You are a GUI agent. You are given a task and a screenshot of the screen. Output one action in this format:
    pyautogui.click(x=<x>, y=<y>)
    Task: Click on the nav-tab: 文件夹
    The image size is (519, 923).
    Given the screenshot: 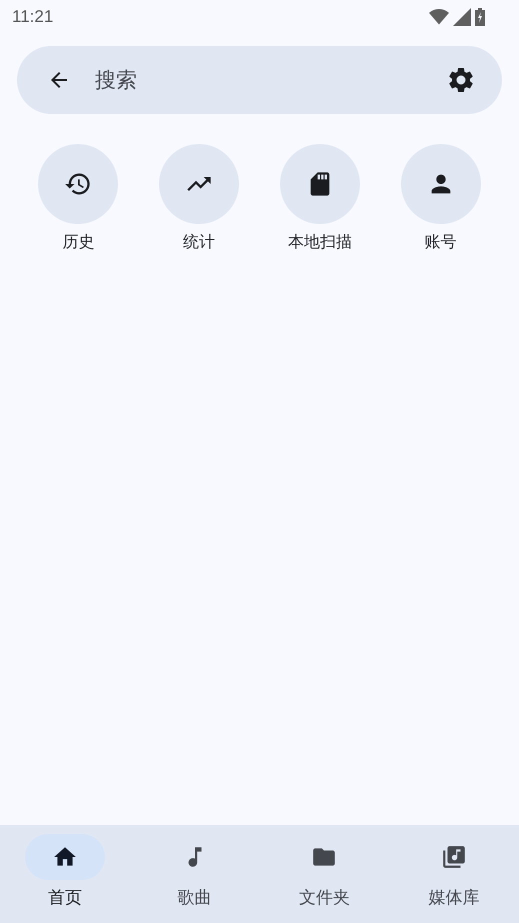 What is the action you would take?
    pyautogui.click(x=325, y=874)
    